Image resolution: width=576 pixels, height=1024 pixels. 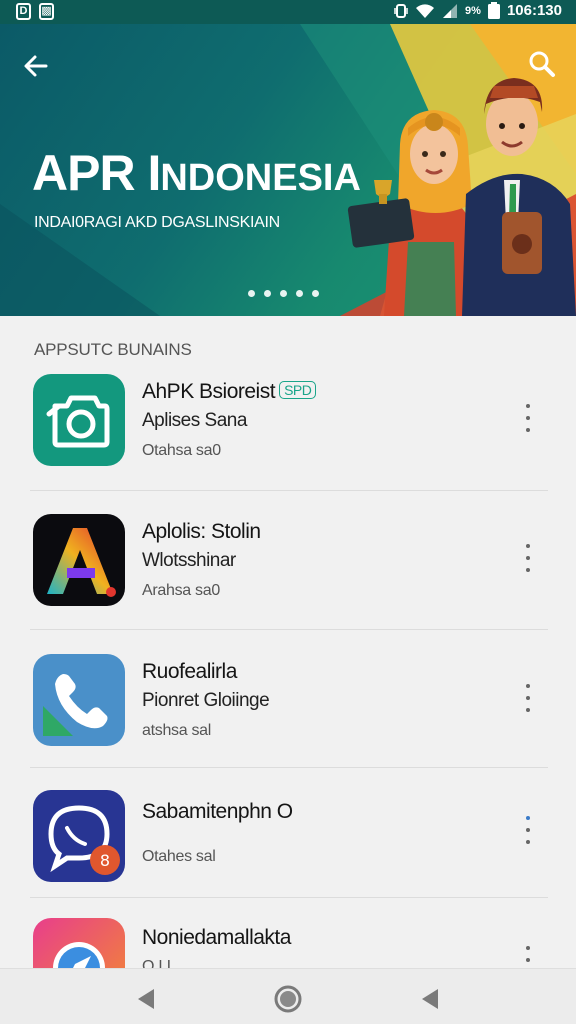 I want to click on system-navigation-bar, so click(x=288, y=996).